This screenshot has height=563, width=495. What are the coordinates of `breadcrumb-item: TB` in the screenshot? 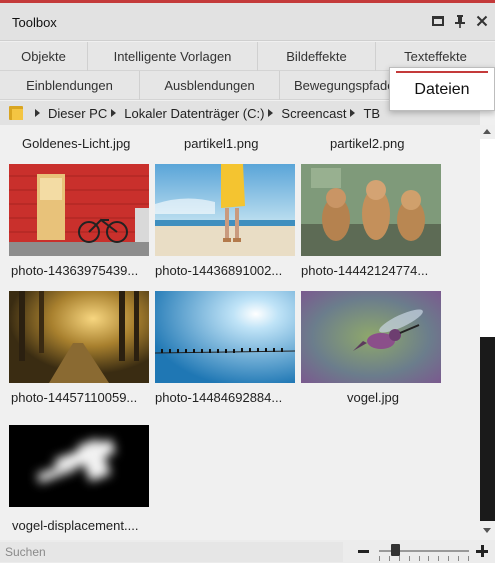 It's located at (371, 113).